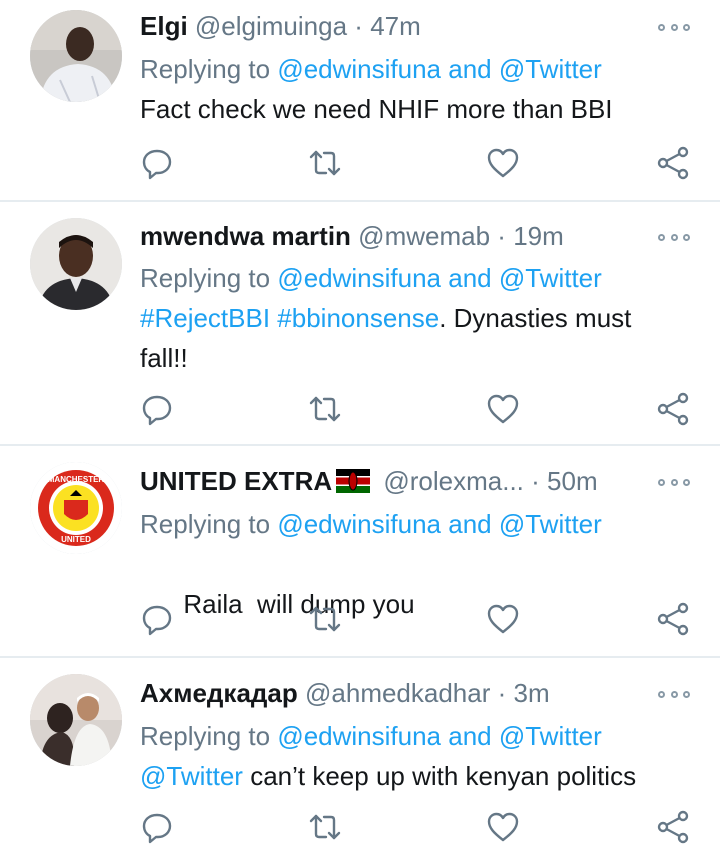  Describe the element at coordinates (289, 318) in the screenshot. I see `tweet-text-hashtags: #RejectBBI #bbinonsense` at that location.